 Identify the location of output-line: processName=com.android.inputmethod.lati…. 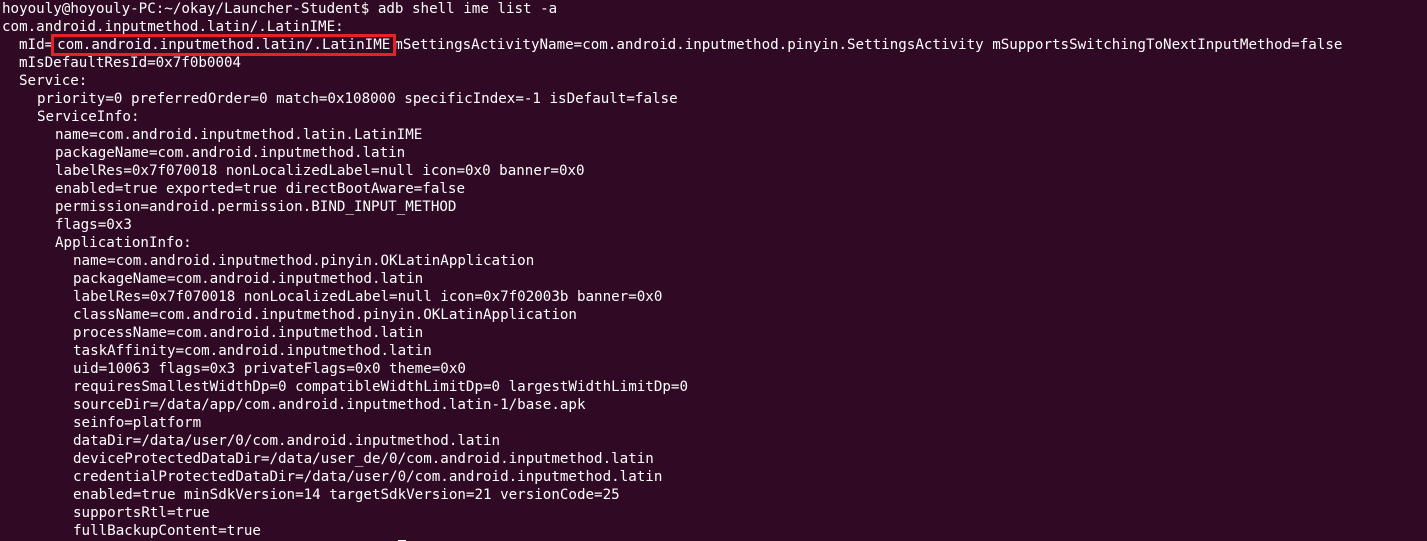
(248, 333).